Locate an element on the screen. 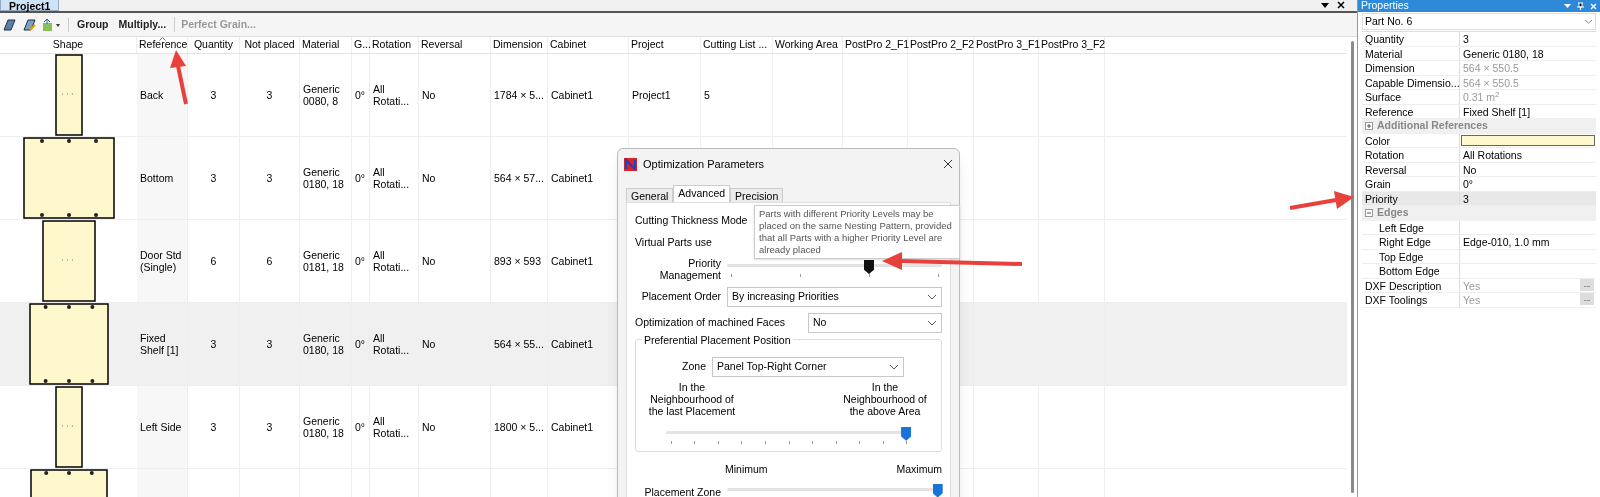  table-cell: 5 is located at coordinates (707, 94).